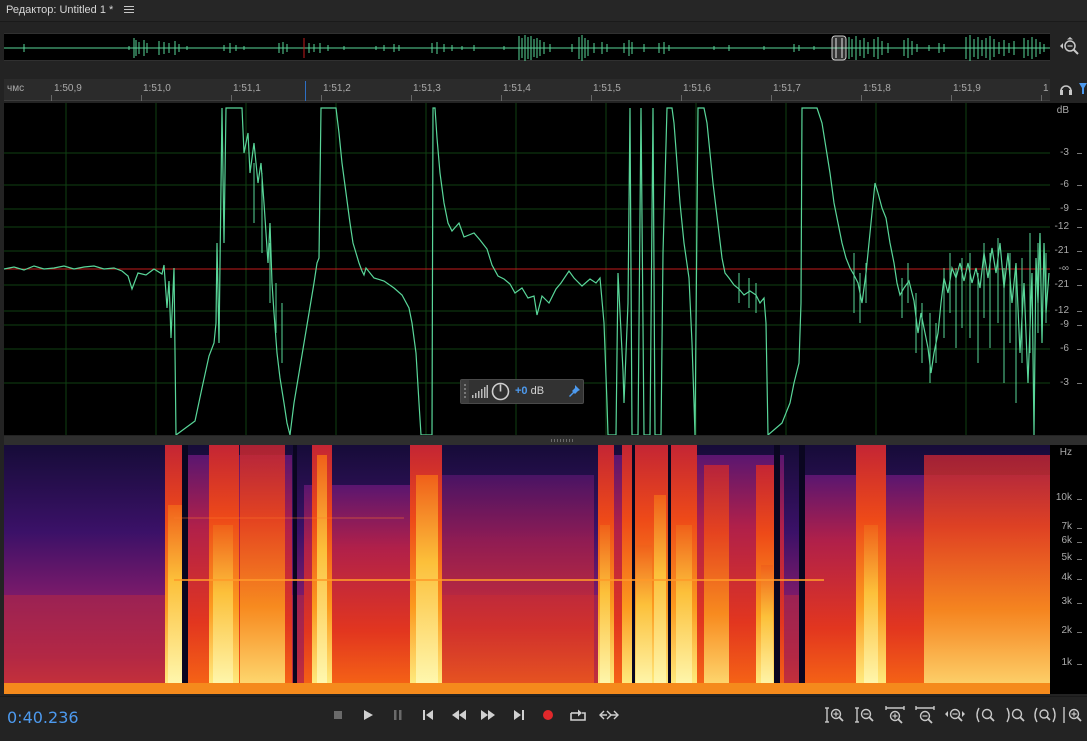 The height and width of the screenshot is (741, 1087). Describe the element at coordinates (68, 88) in the screenshot. I see `ruler-tick-label: 1:50,9` at that location.